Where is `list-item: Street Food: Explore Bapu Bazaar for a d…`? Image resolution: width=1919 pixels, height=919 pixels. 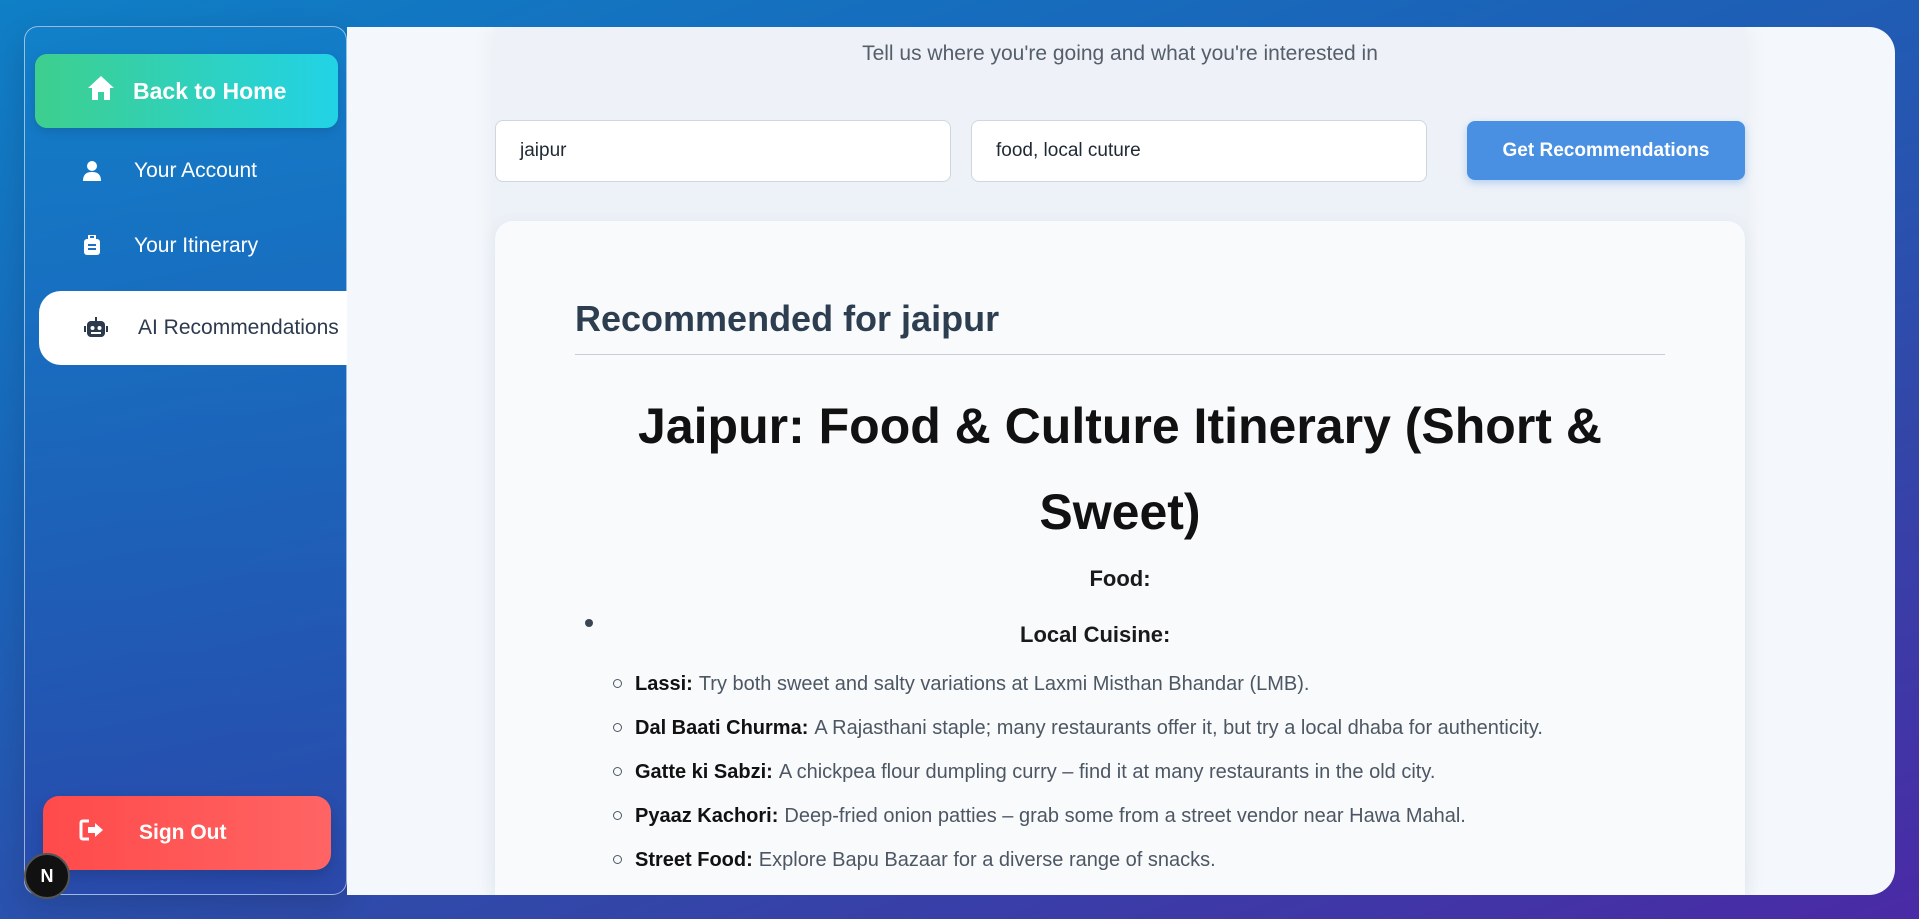
list-item: Street Food: Explore Bapu Bazaar for a d… is located at coordinates (1163, 860).